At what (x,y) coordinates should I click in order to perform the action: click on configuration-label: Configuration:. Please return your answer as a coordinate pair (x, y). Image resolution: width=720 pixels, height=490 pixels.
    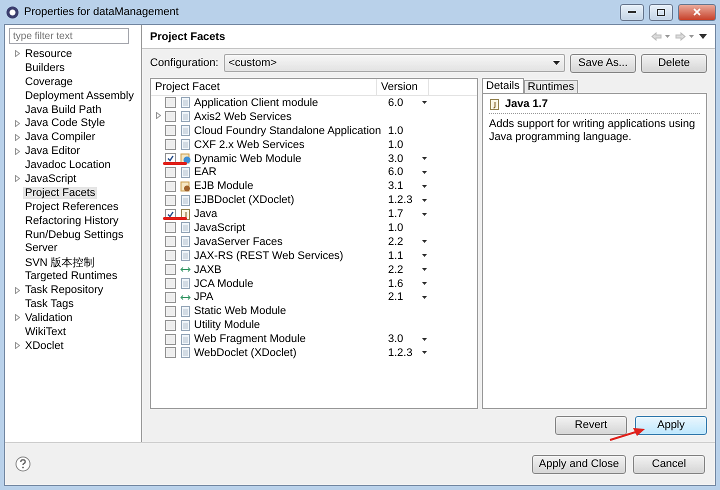
    Looking at the image, I should click on (184, 63).